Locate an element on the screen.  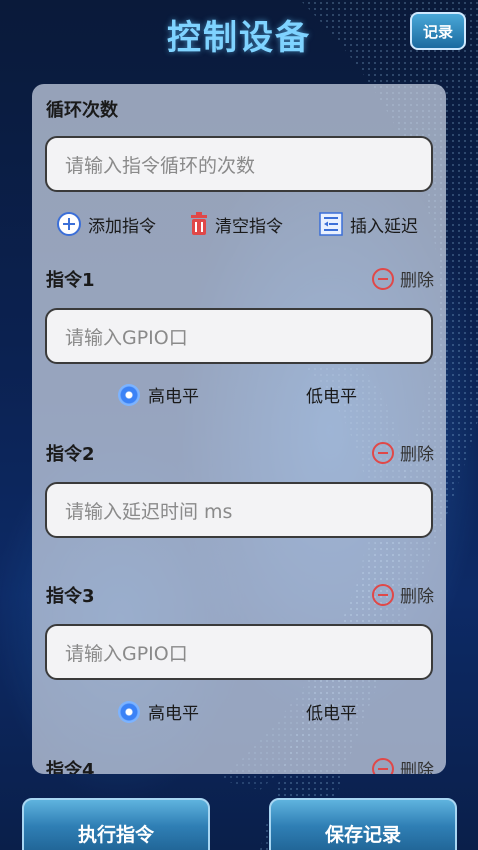
clear-commands-label: 清空指令 is located at coordinates (249, 226).